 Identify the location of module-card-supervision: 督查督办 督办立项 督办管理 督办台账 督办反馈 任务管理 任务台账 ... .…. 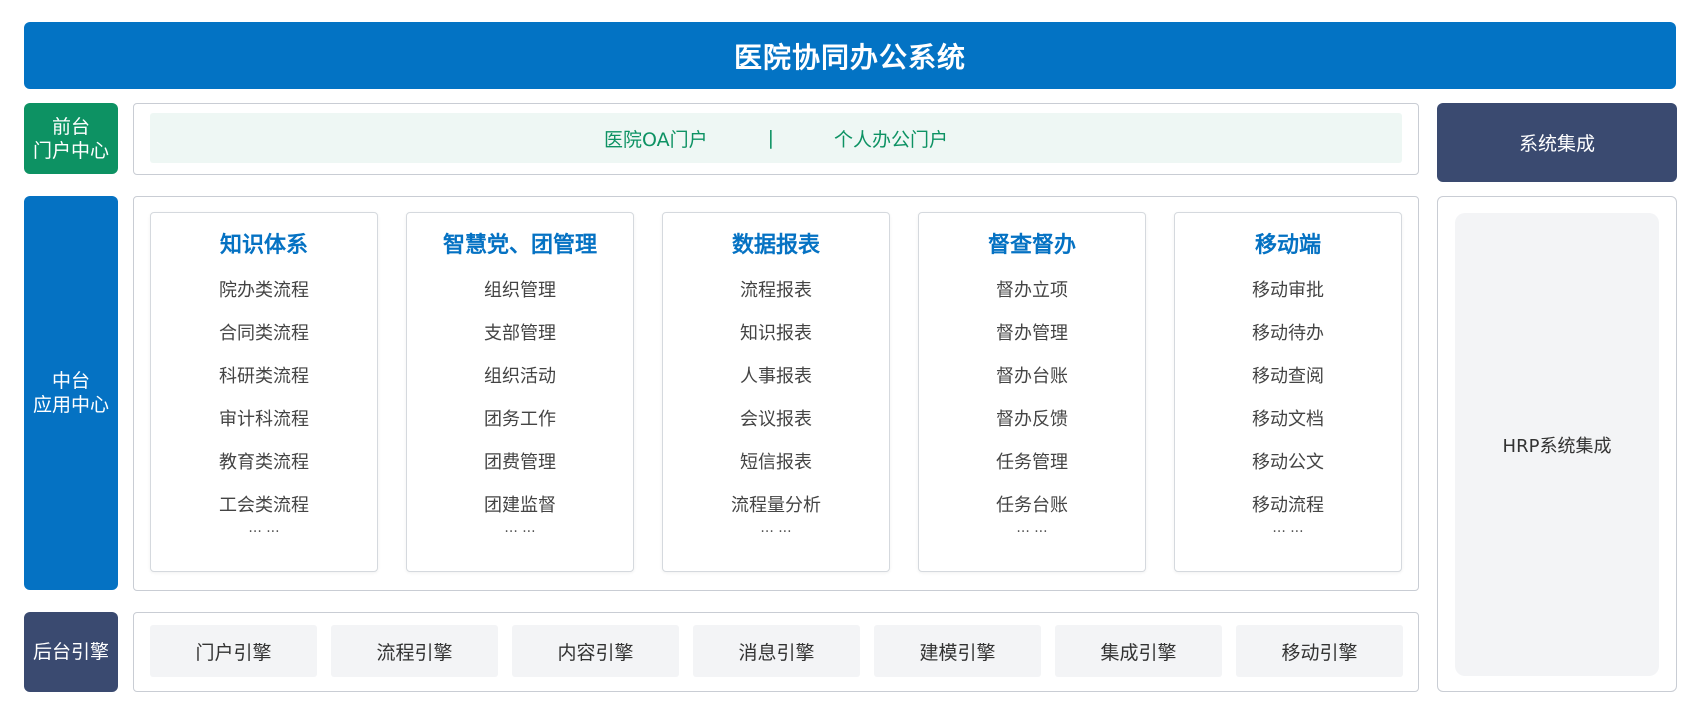
(1032, 392).